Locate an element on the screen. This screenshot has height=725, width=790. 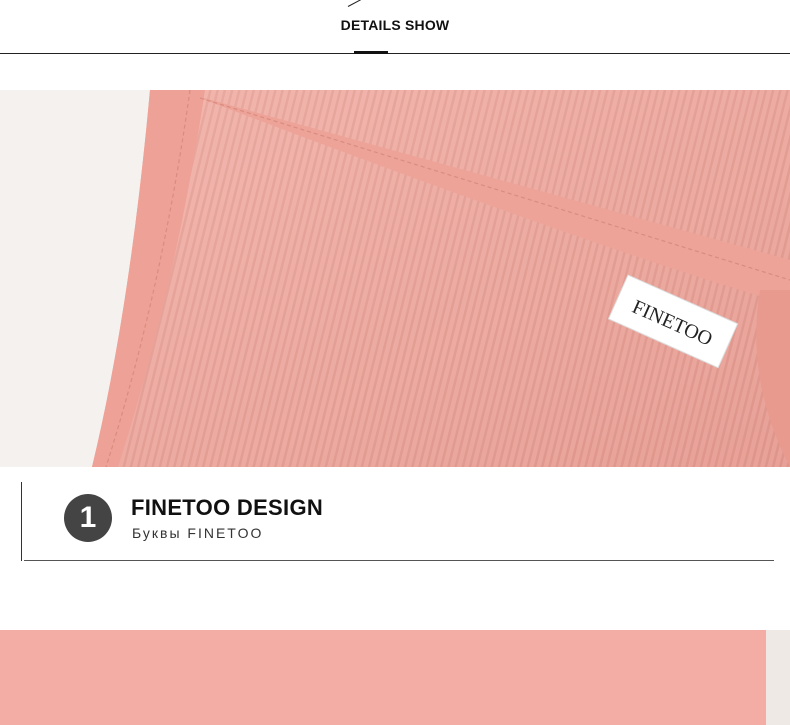
section-header: DETAILS SHOW is located at coordinates (395, 27).